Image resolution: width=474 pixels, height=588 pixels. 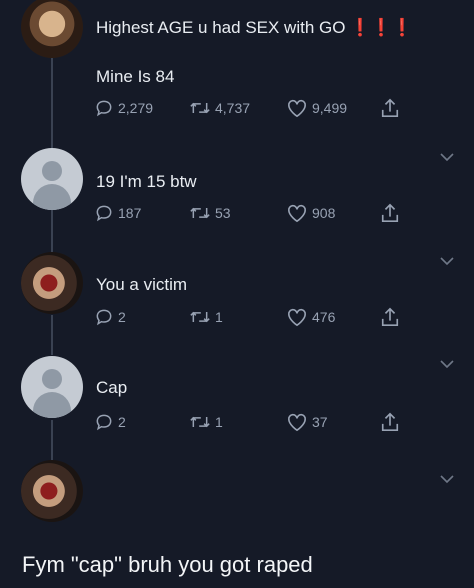 What do you see at coordinates (320, 422) in the screenshot?
I see `like-count: 37` at bounding box center [320, 422].